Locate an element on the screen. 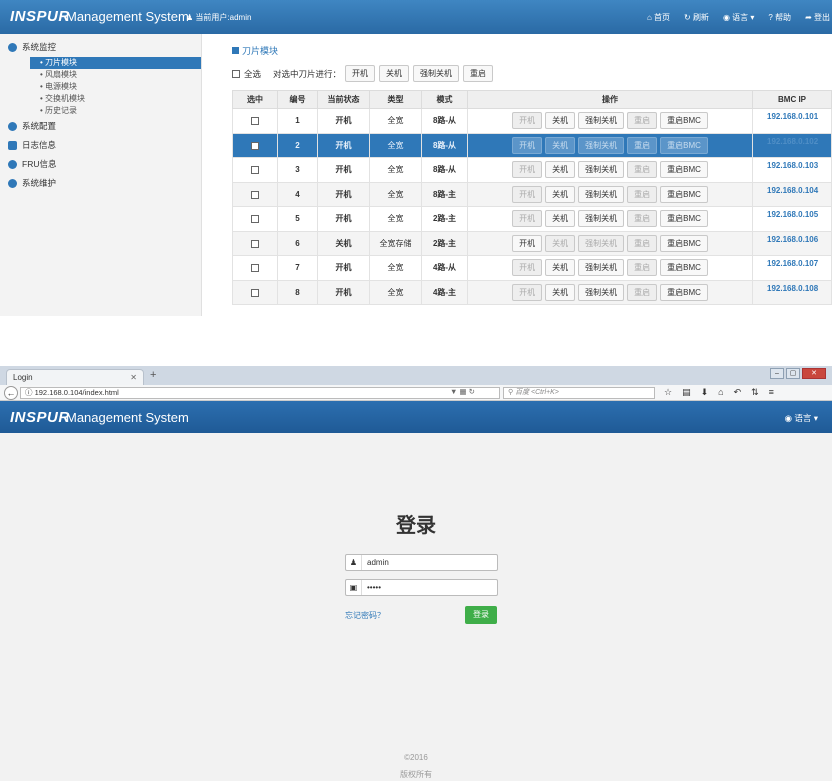  home-icon: ⌂ is located at coordinates (720, 392).